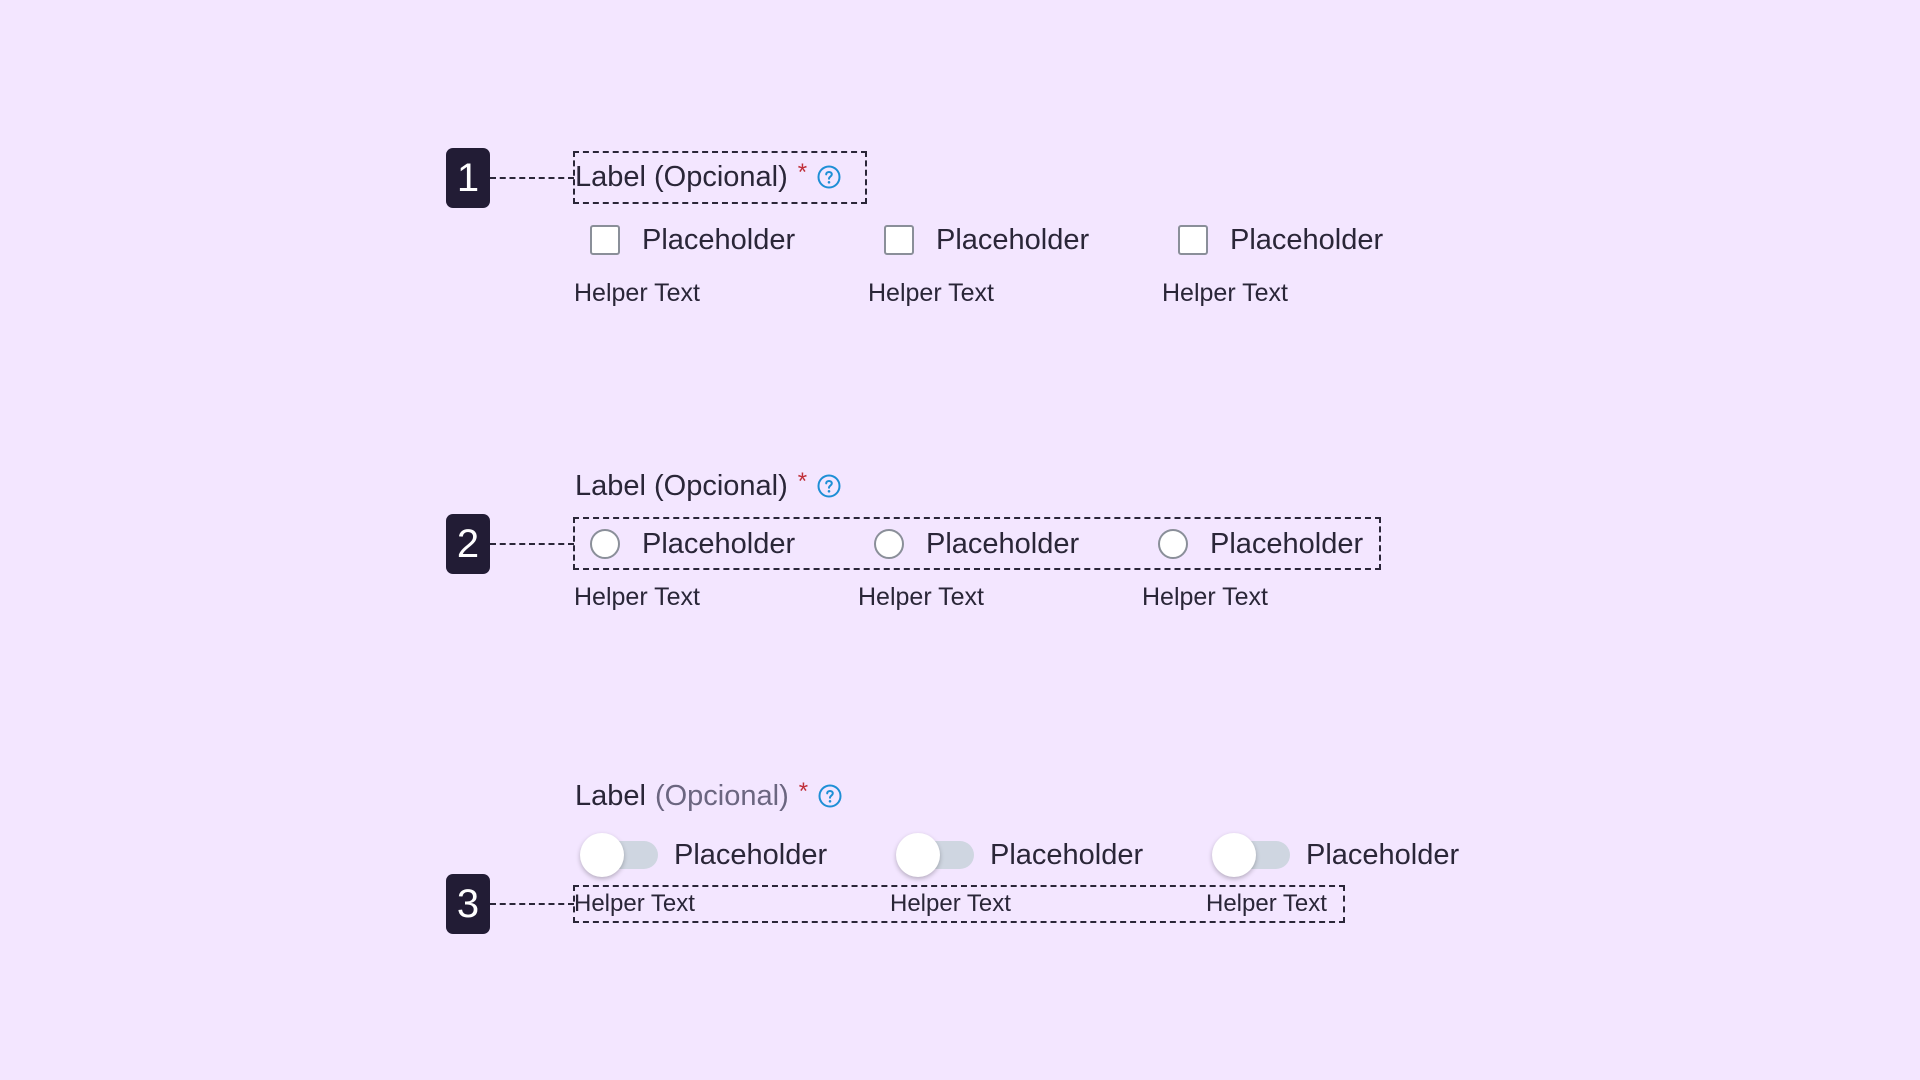  I want to click on radio-helper-text-1: Helper Text, so click(637, 597).